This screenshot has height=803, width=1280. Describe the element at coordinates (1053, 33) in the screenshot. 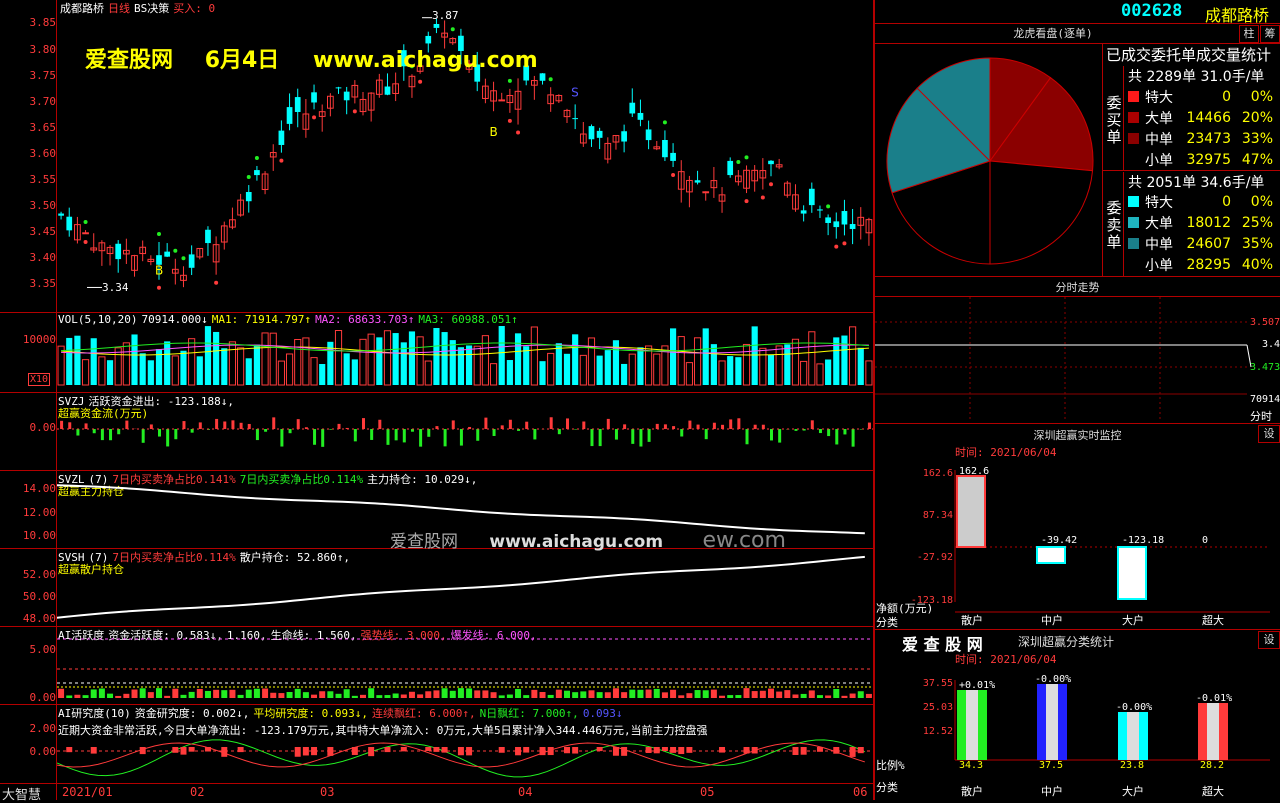

I see `lh-title: 龙虎看盘(逐单)` at that location.